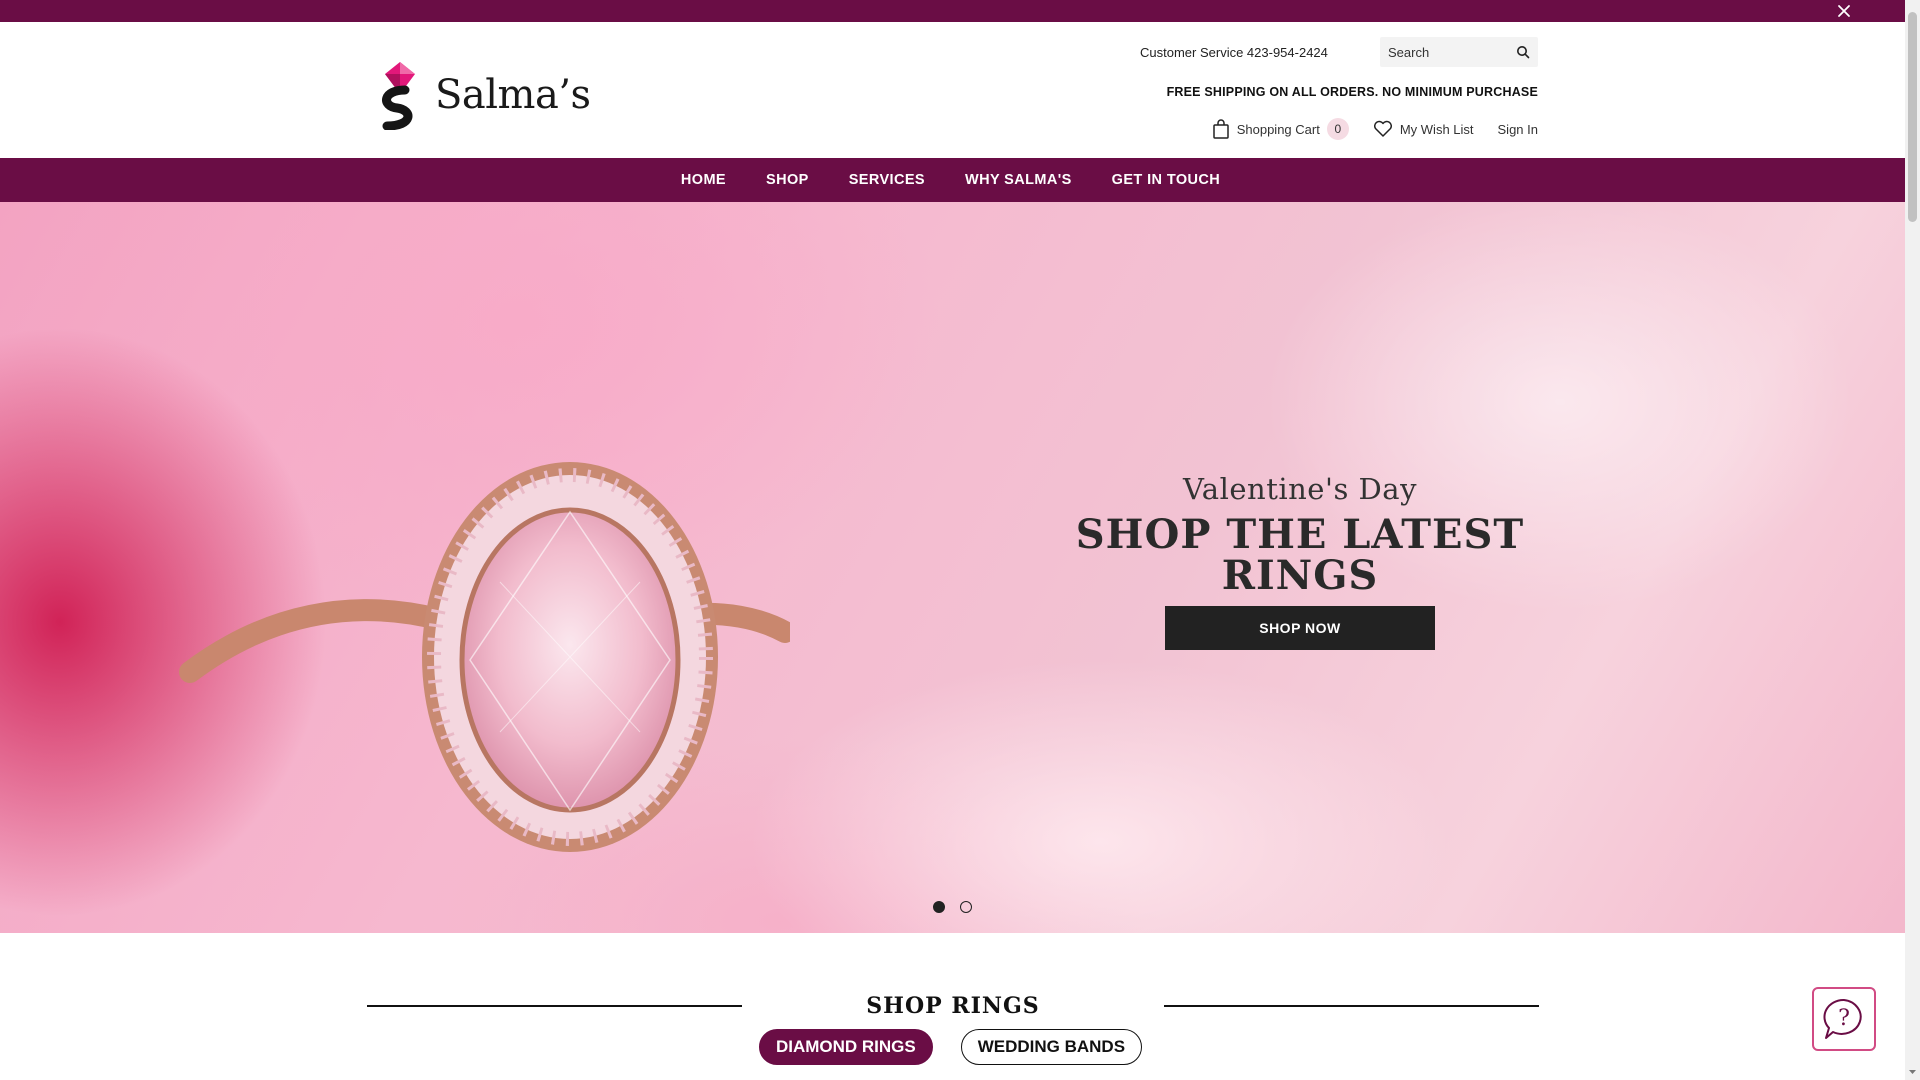 The width and height of the screenshot is (1920, 1080). What do you see at coordinates (1912, 117) in the screenshot?
I see `scrollbar-thumb` at bounding box center [1912, 117].